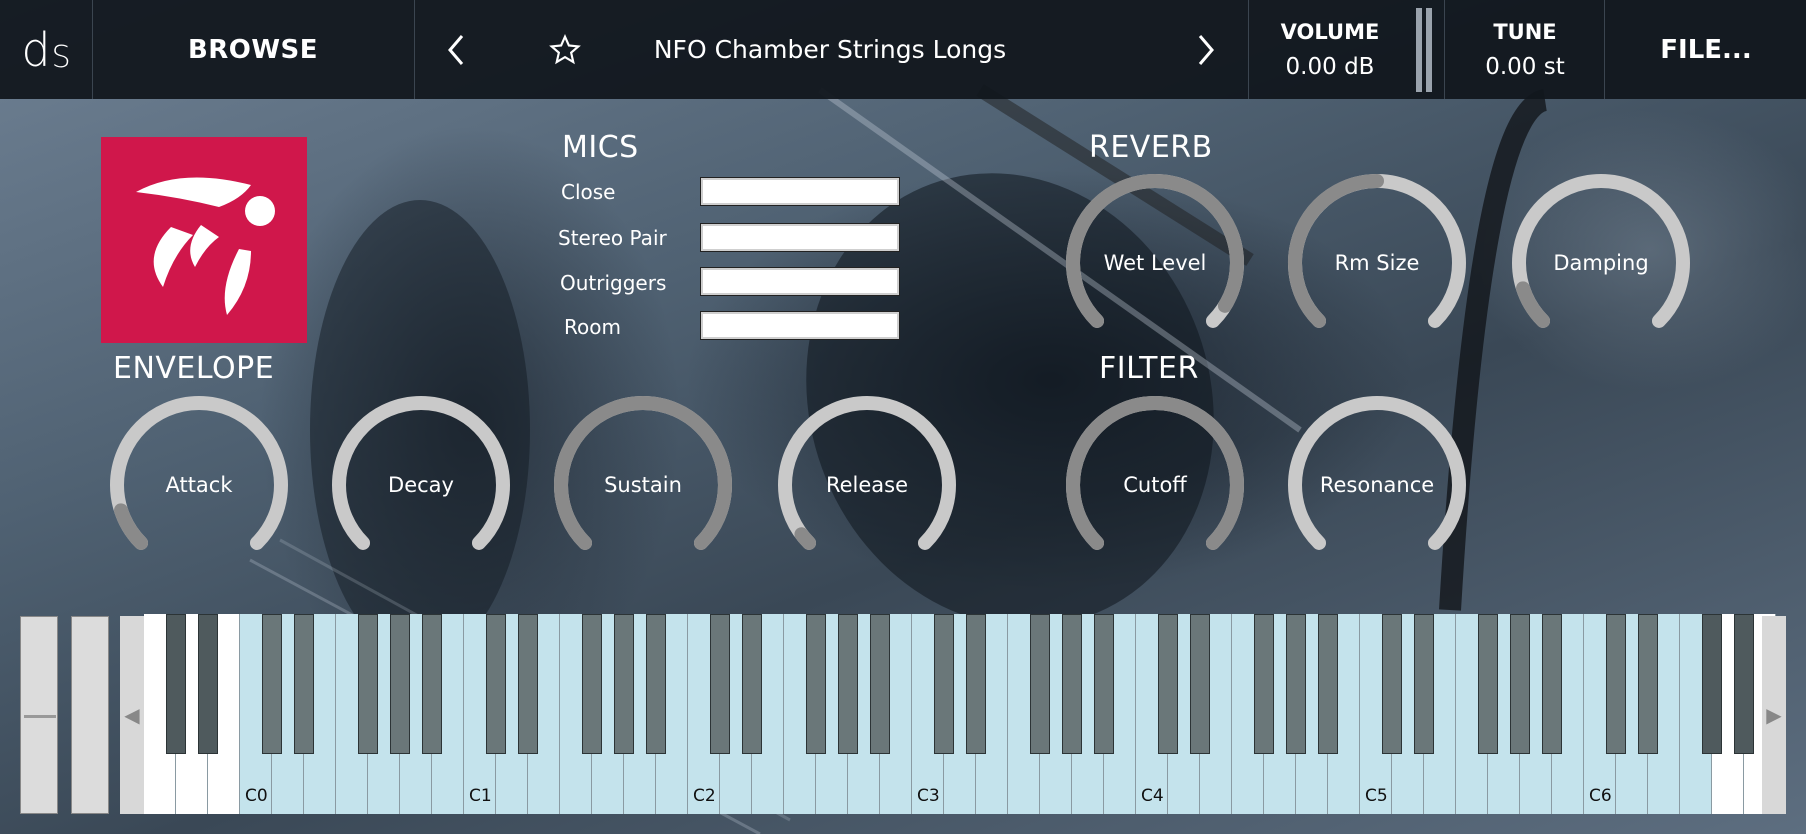 The height and width of the screenshot is (834, 1806). Describe the element at coordinates (1152, 796) in the screenshot. I see `octave-label: C4` at that location.